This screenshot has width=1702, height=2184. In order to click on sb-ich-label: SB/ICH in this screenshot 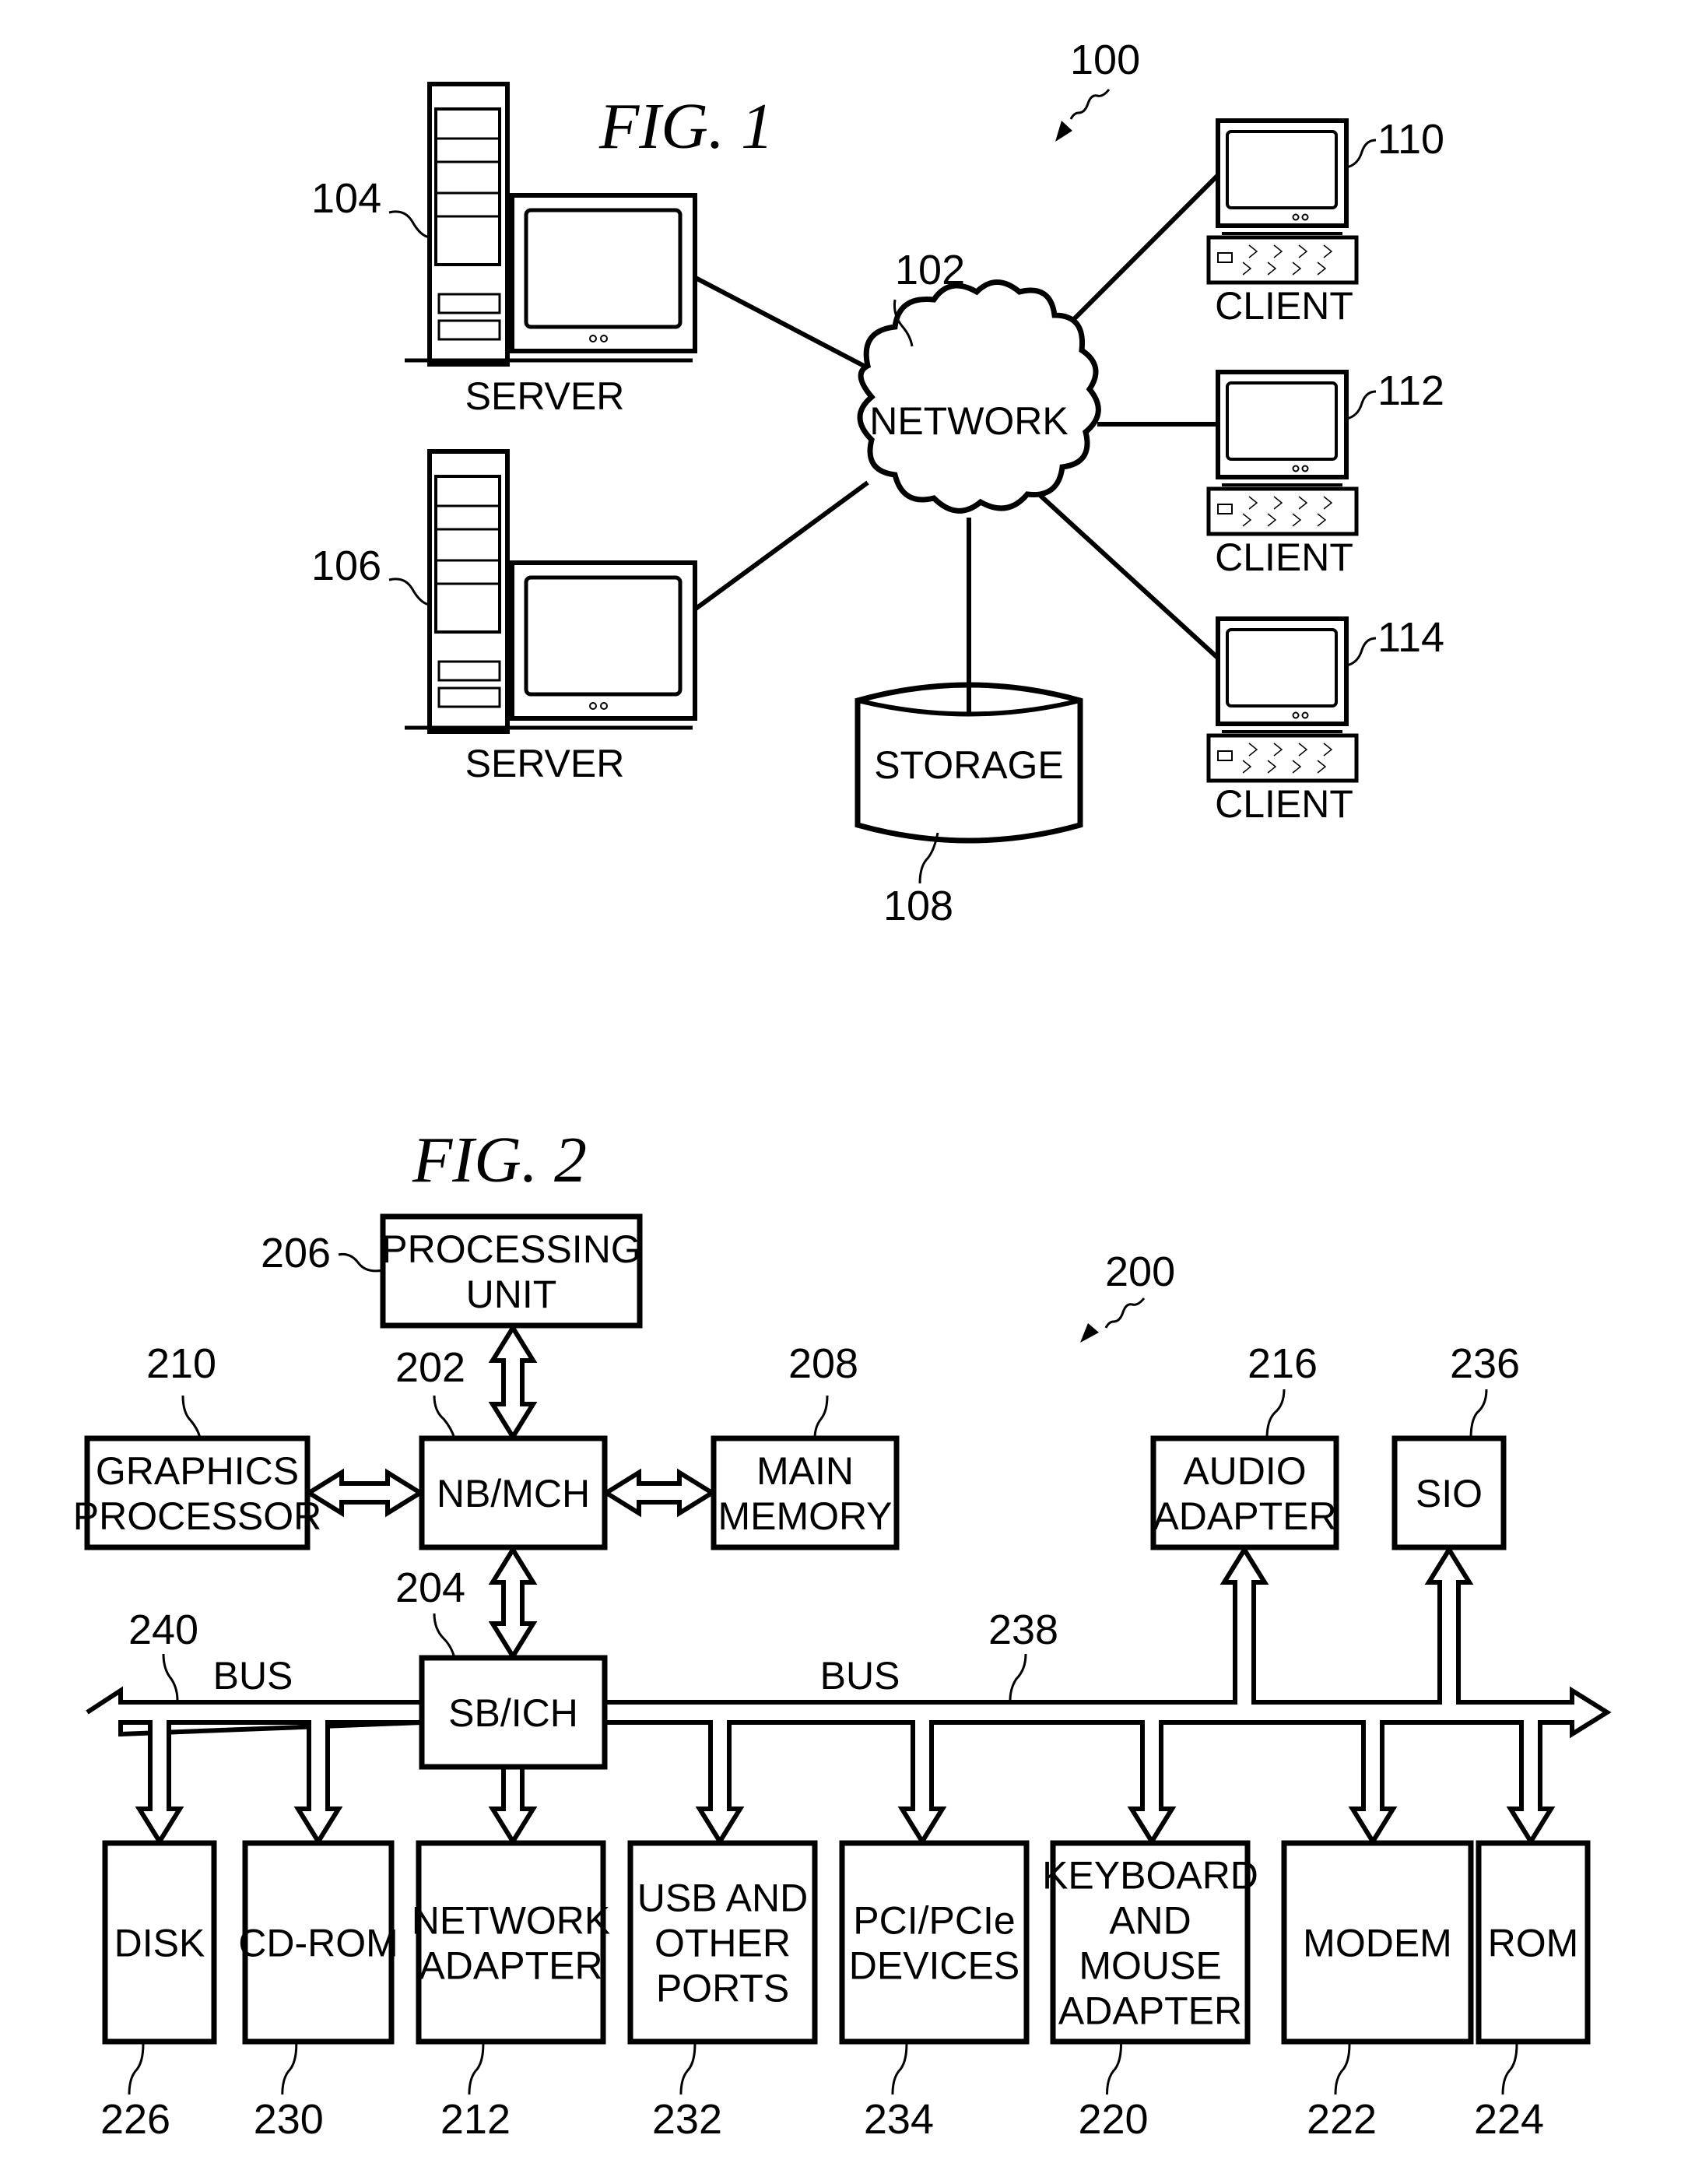, I will do `click(513, 1713)`.